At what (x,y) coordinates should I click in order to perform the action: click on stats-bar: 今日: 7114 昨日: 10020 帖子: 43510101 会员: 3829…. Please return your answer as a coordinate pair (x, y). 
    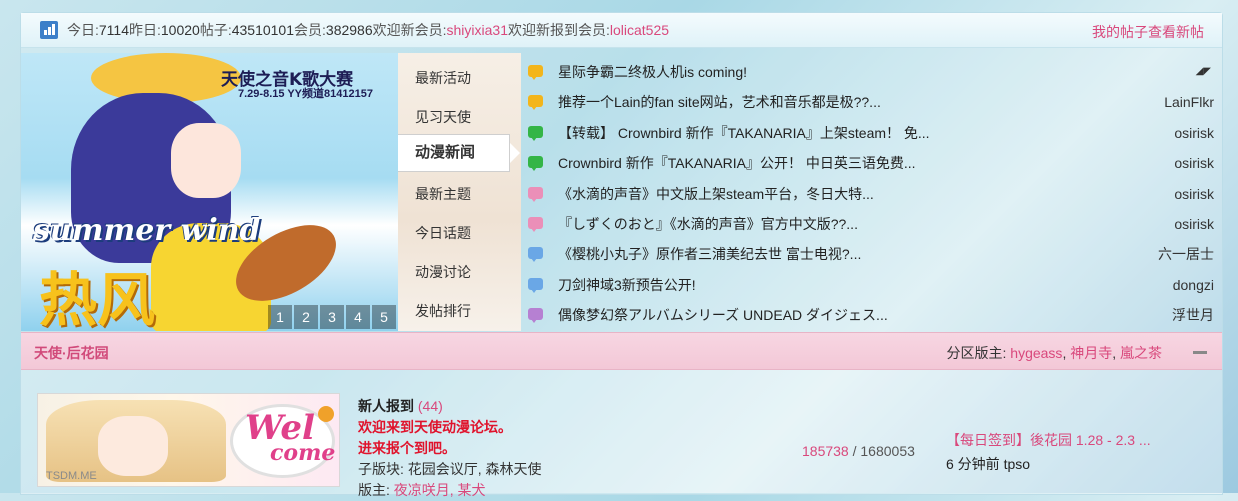
    Looking at the image, I should click on (621, 30).